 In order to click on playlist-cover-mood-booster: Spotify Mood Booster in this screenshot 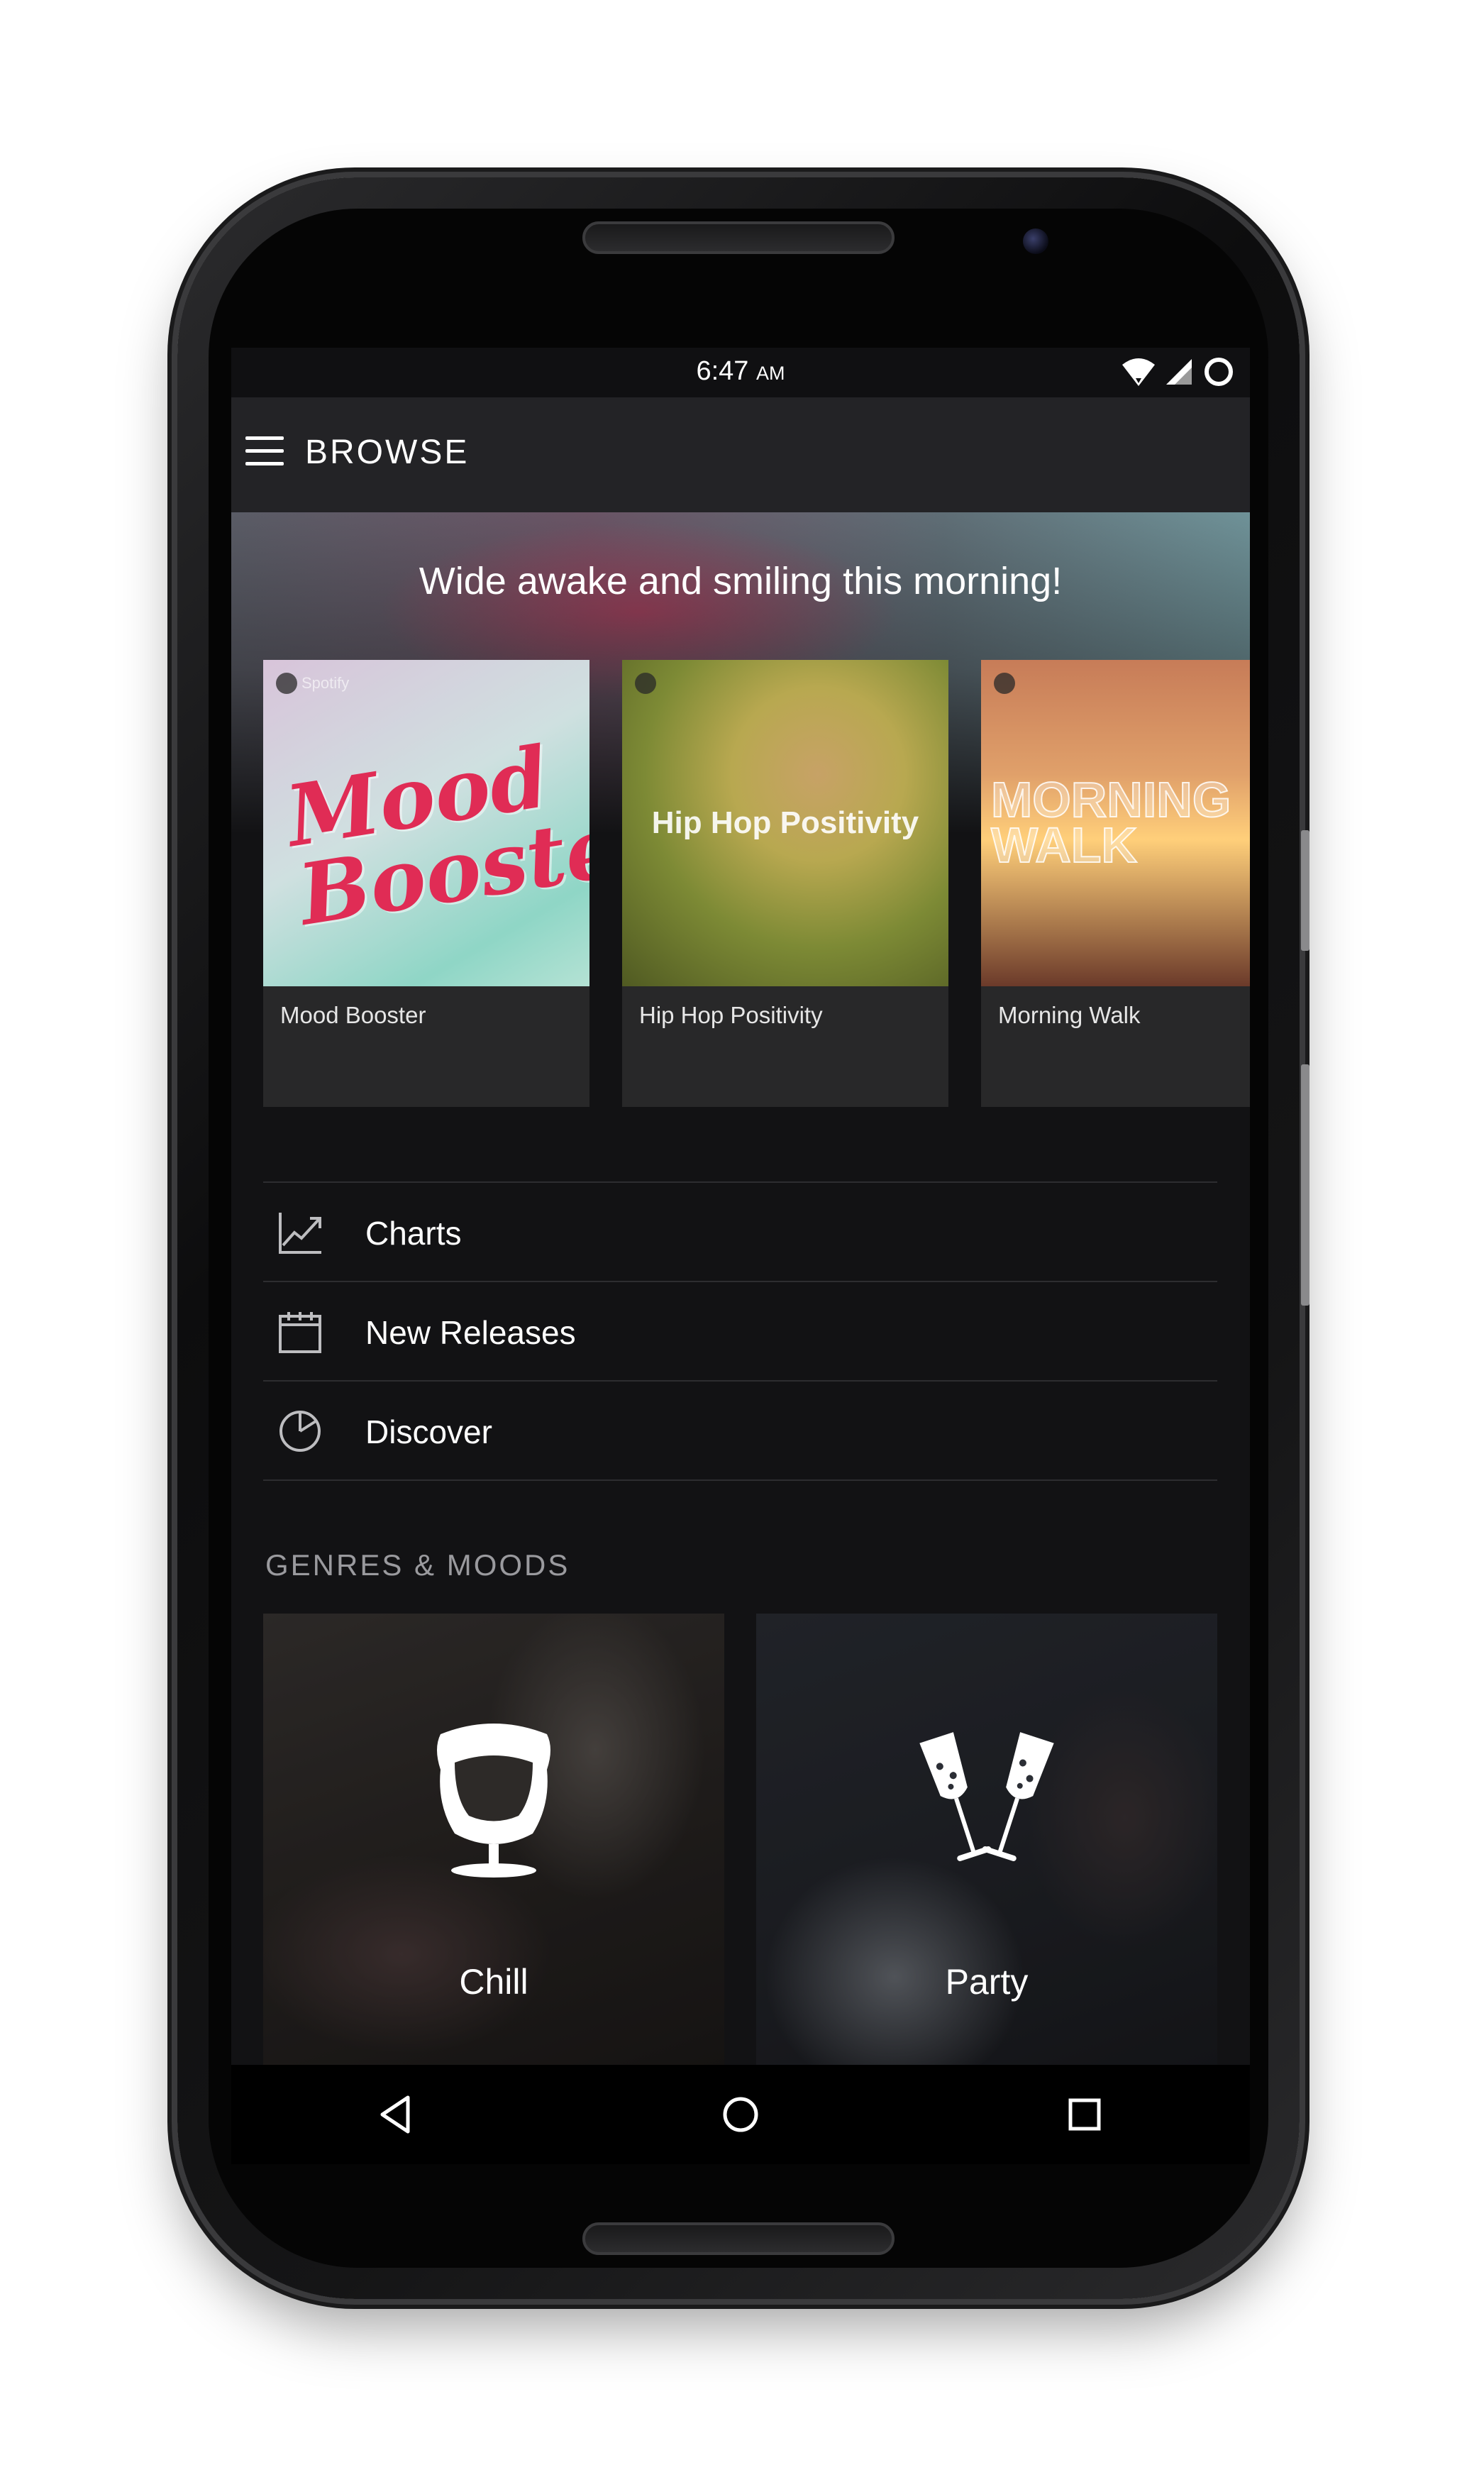, I will do `click(426, 823)`.